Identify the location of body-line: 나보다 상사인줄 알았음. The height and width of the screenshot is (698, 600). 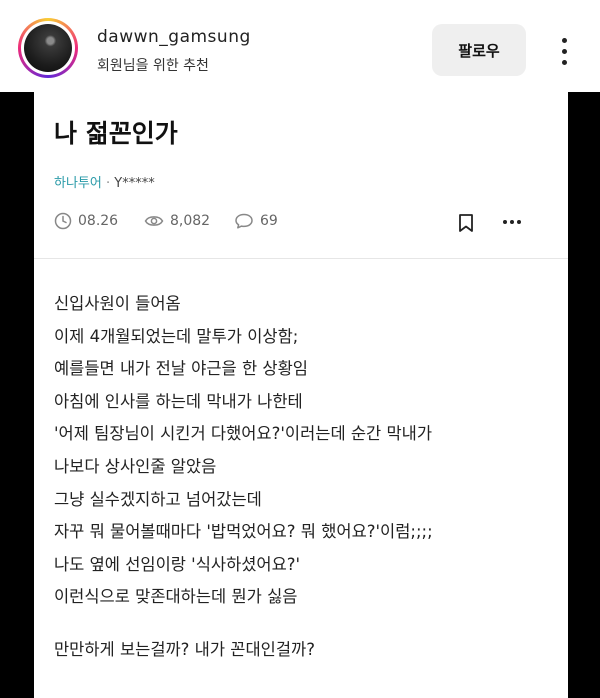
(135, 466).